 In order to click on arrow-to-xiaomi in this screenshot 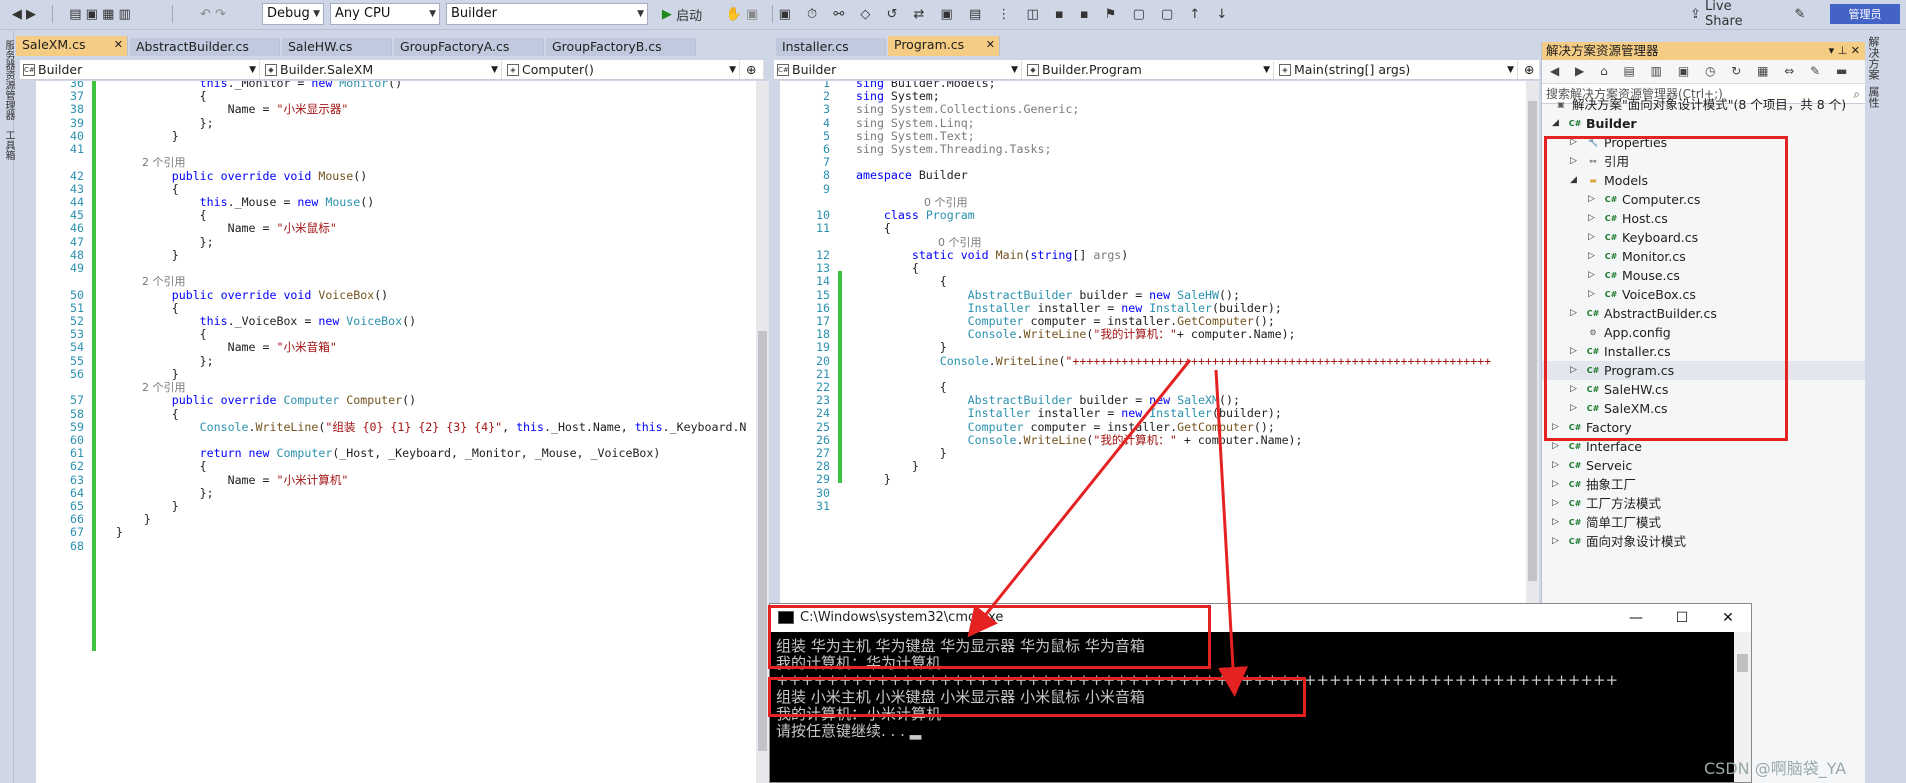, I will do `click(1231, 533)`.